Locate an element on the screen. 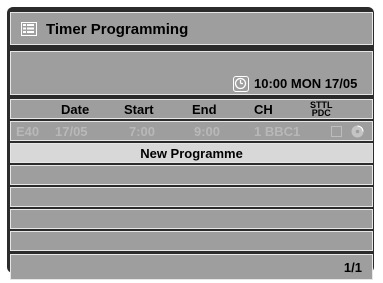 The height and width of the screenshot is (283, 383). column-header-date: Date is located at coordinates (75, 109).